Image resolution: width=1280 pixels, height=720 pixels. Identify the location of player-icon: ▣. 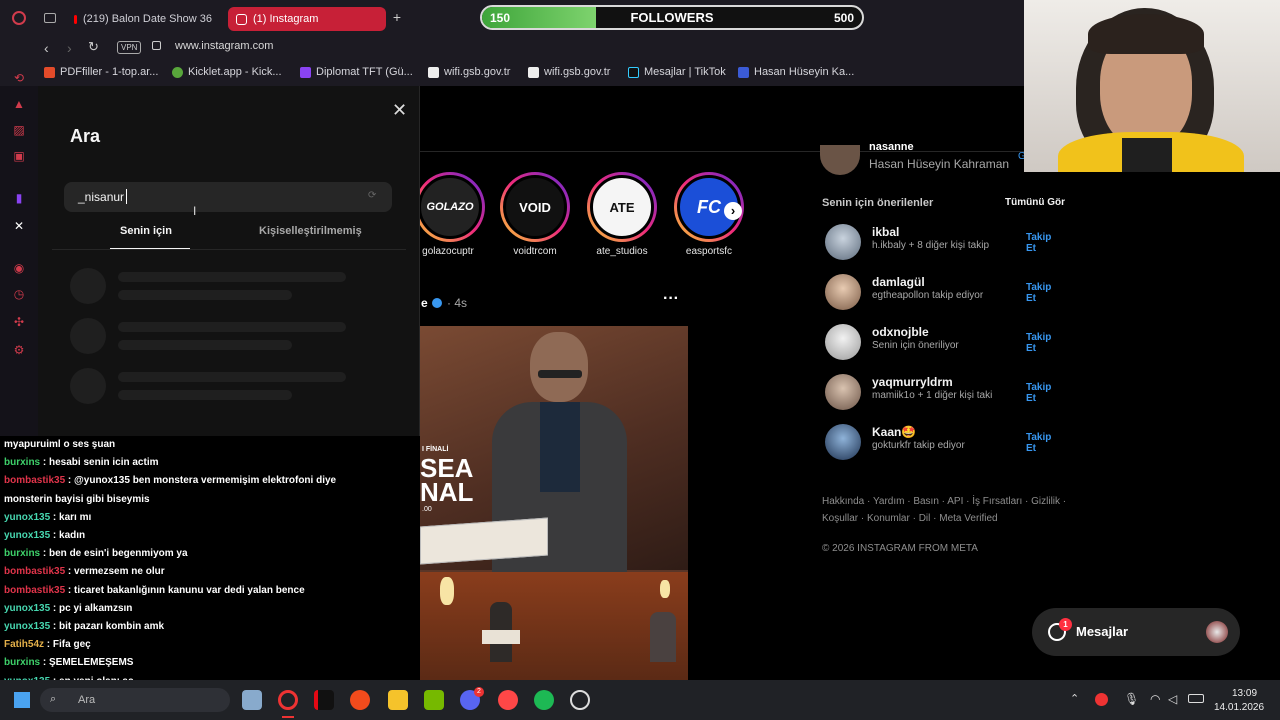
(19, 156).